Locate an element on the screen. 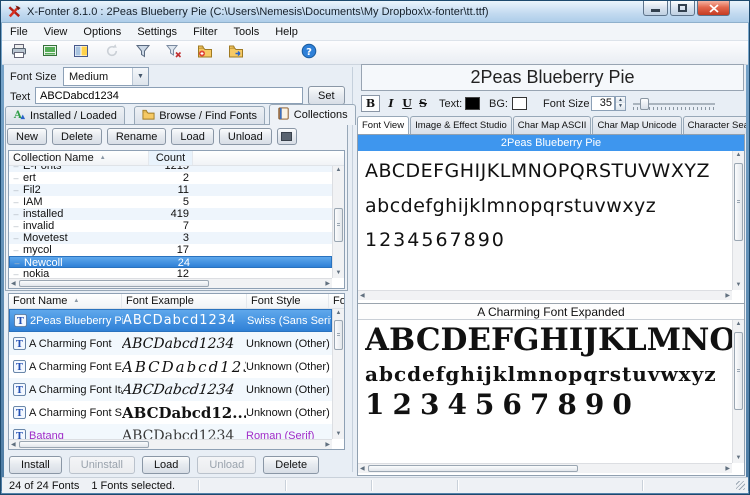 The width and height of the screenshot is (750, 495). collection-extra-button is located at coordinates (286, 136).